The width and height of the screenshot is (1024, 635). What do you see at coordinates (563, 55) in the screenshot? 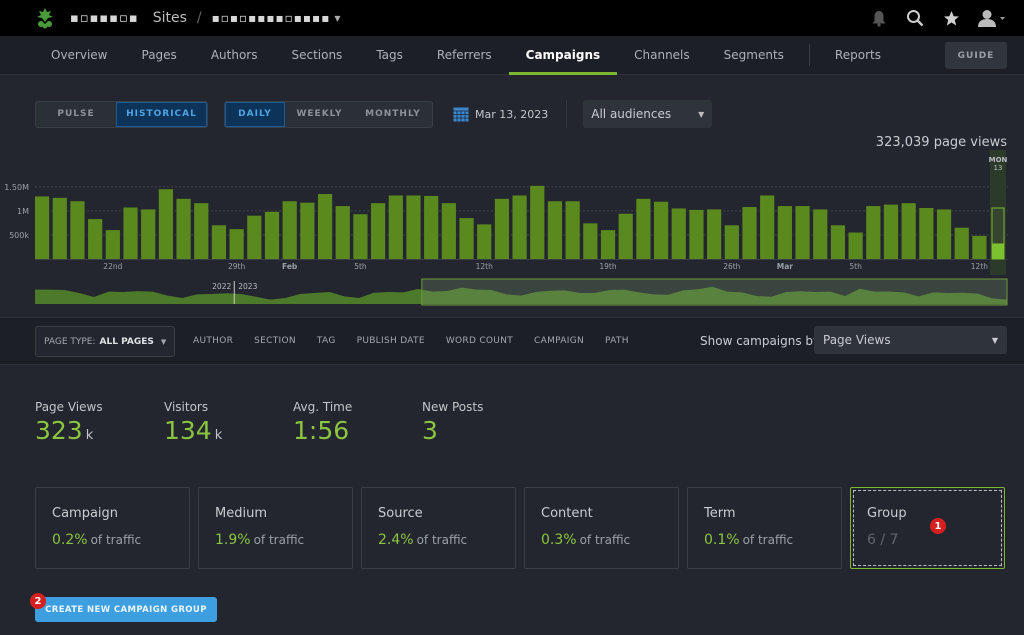
I see `tab-campaigns: Campaigns` at bounding box center [563, 55].